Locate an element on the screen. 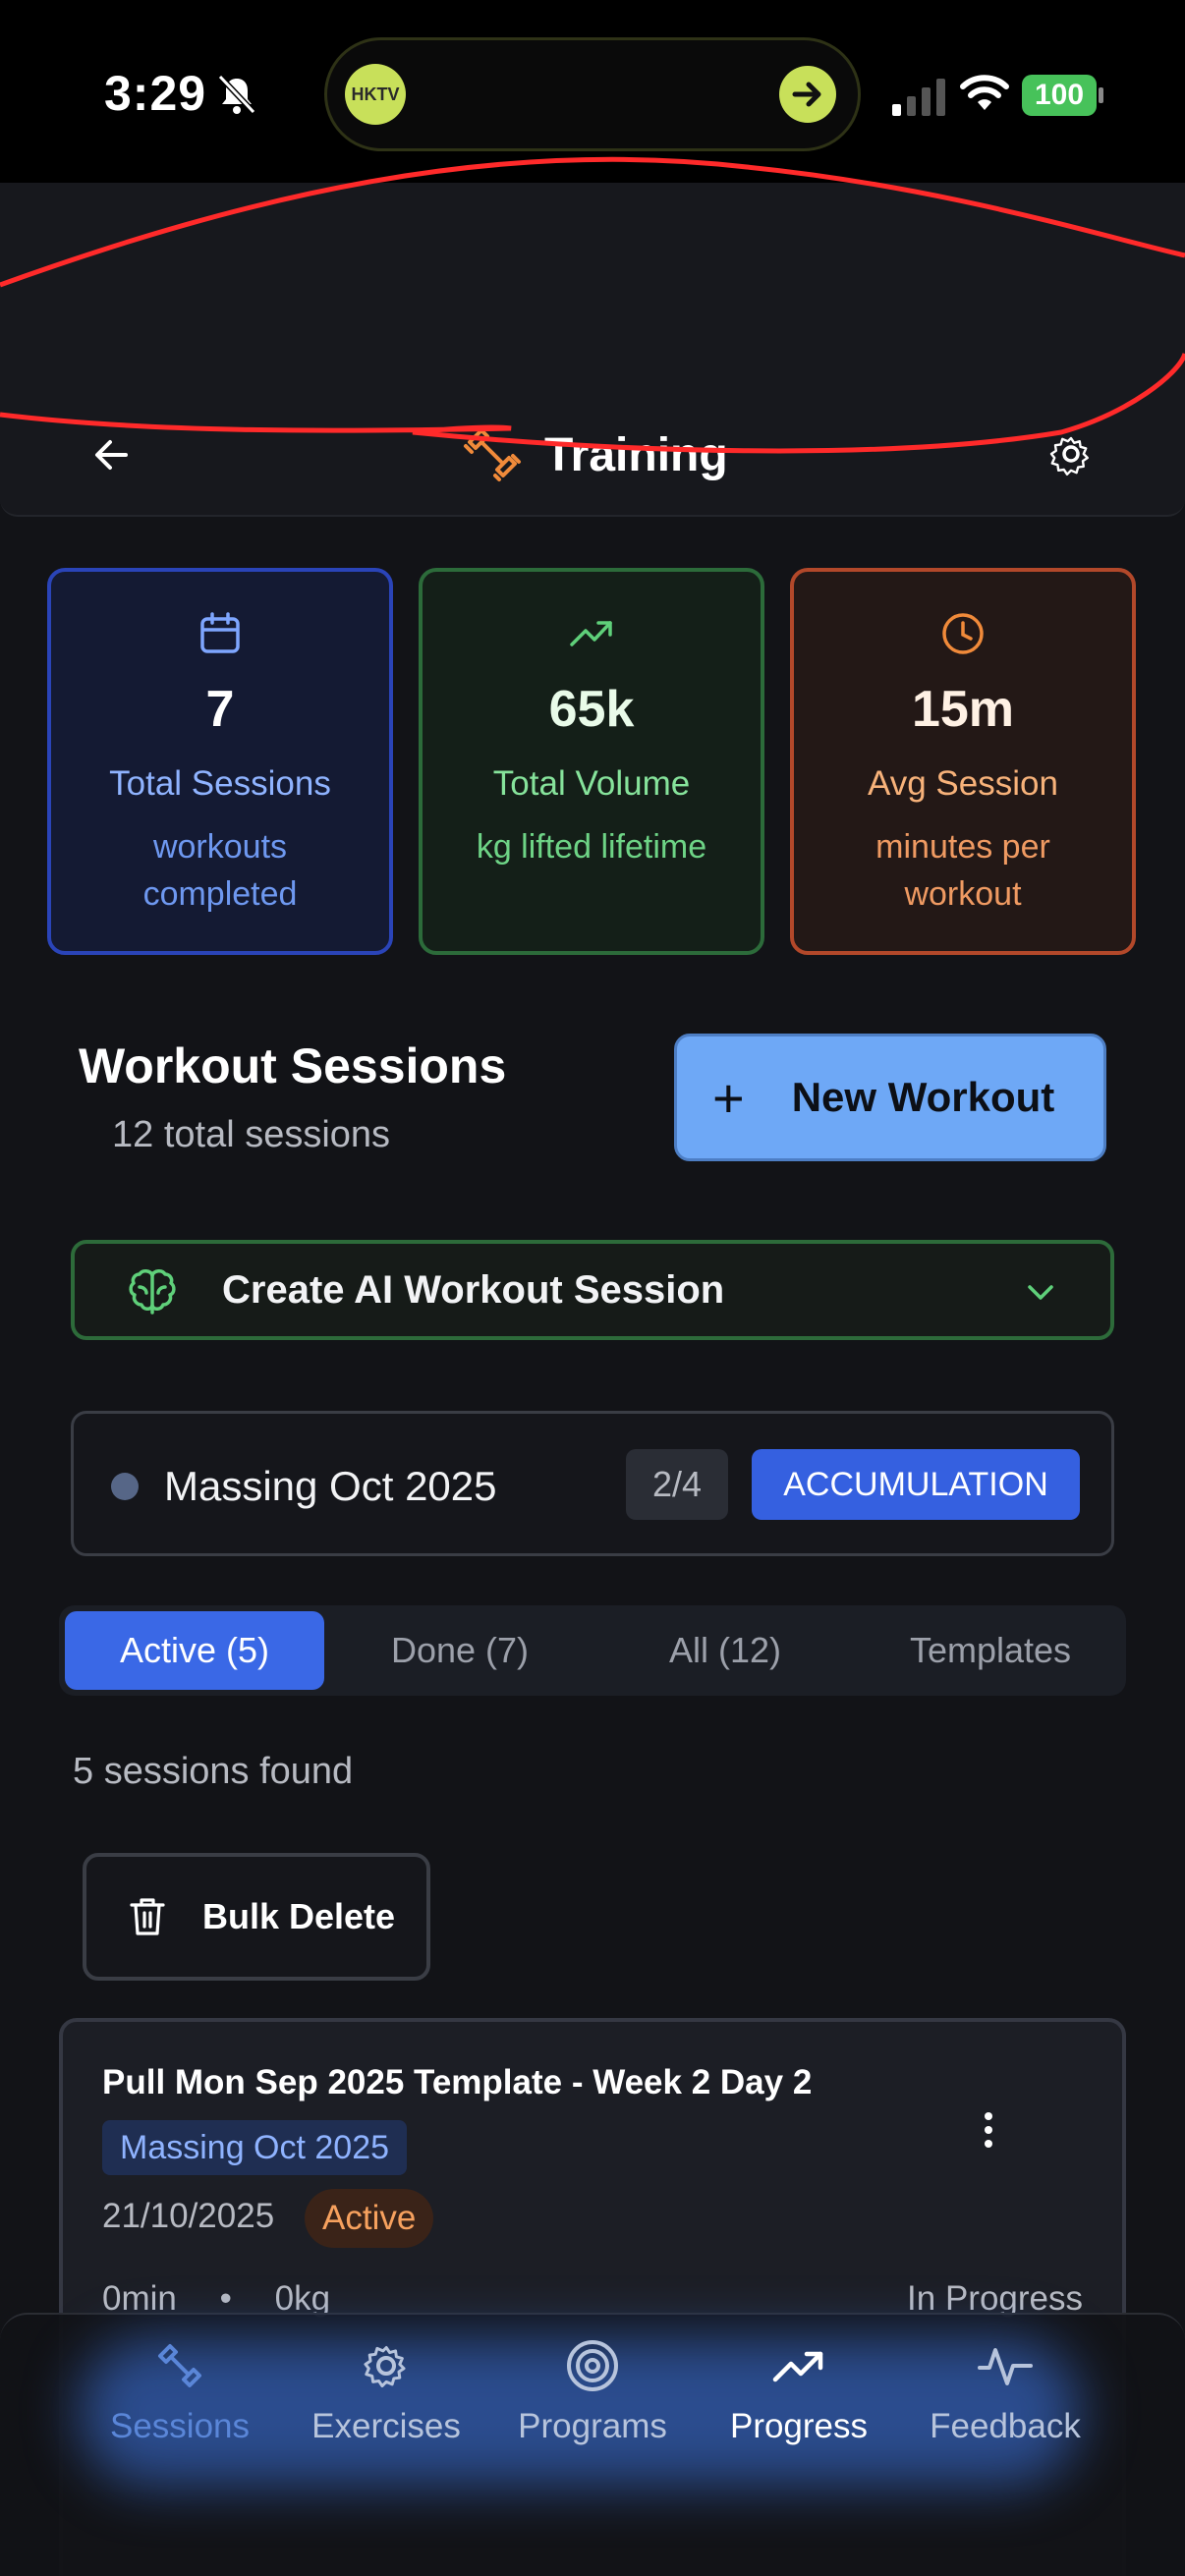 This screenshot has width=1185, height=2576. session-filter-tabs: Active (5) Done (7) All (12) Templates is located at coordinates (592, 1650).